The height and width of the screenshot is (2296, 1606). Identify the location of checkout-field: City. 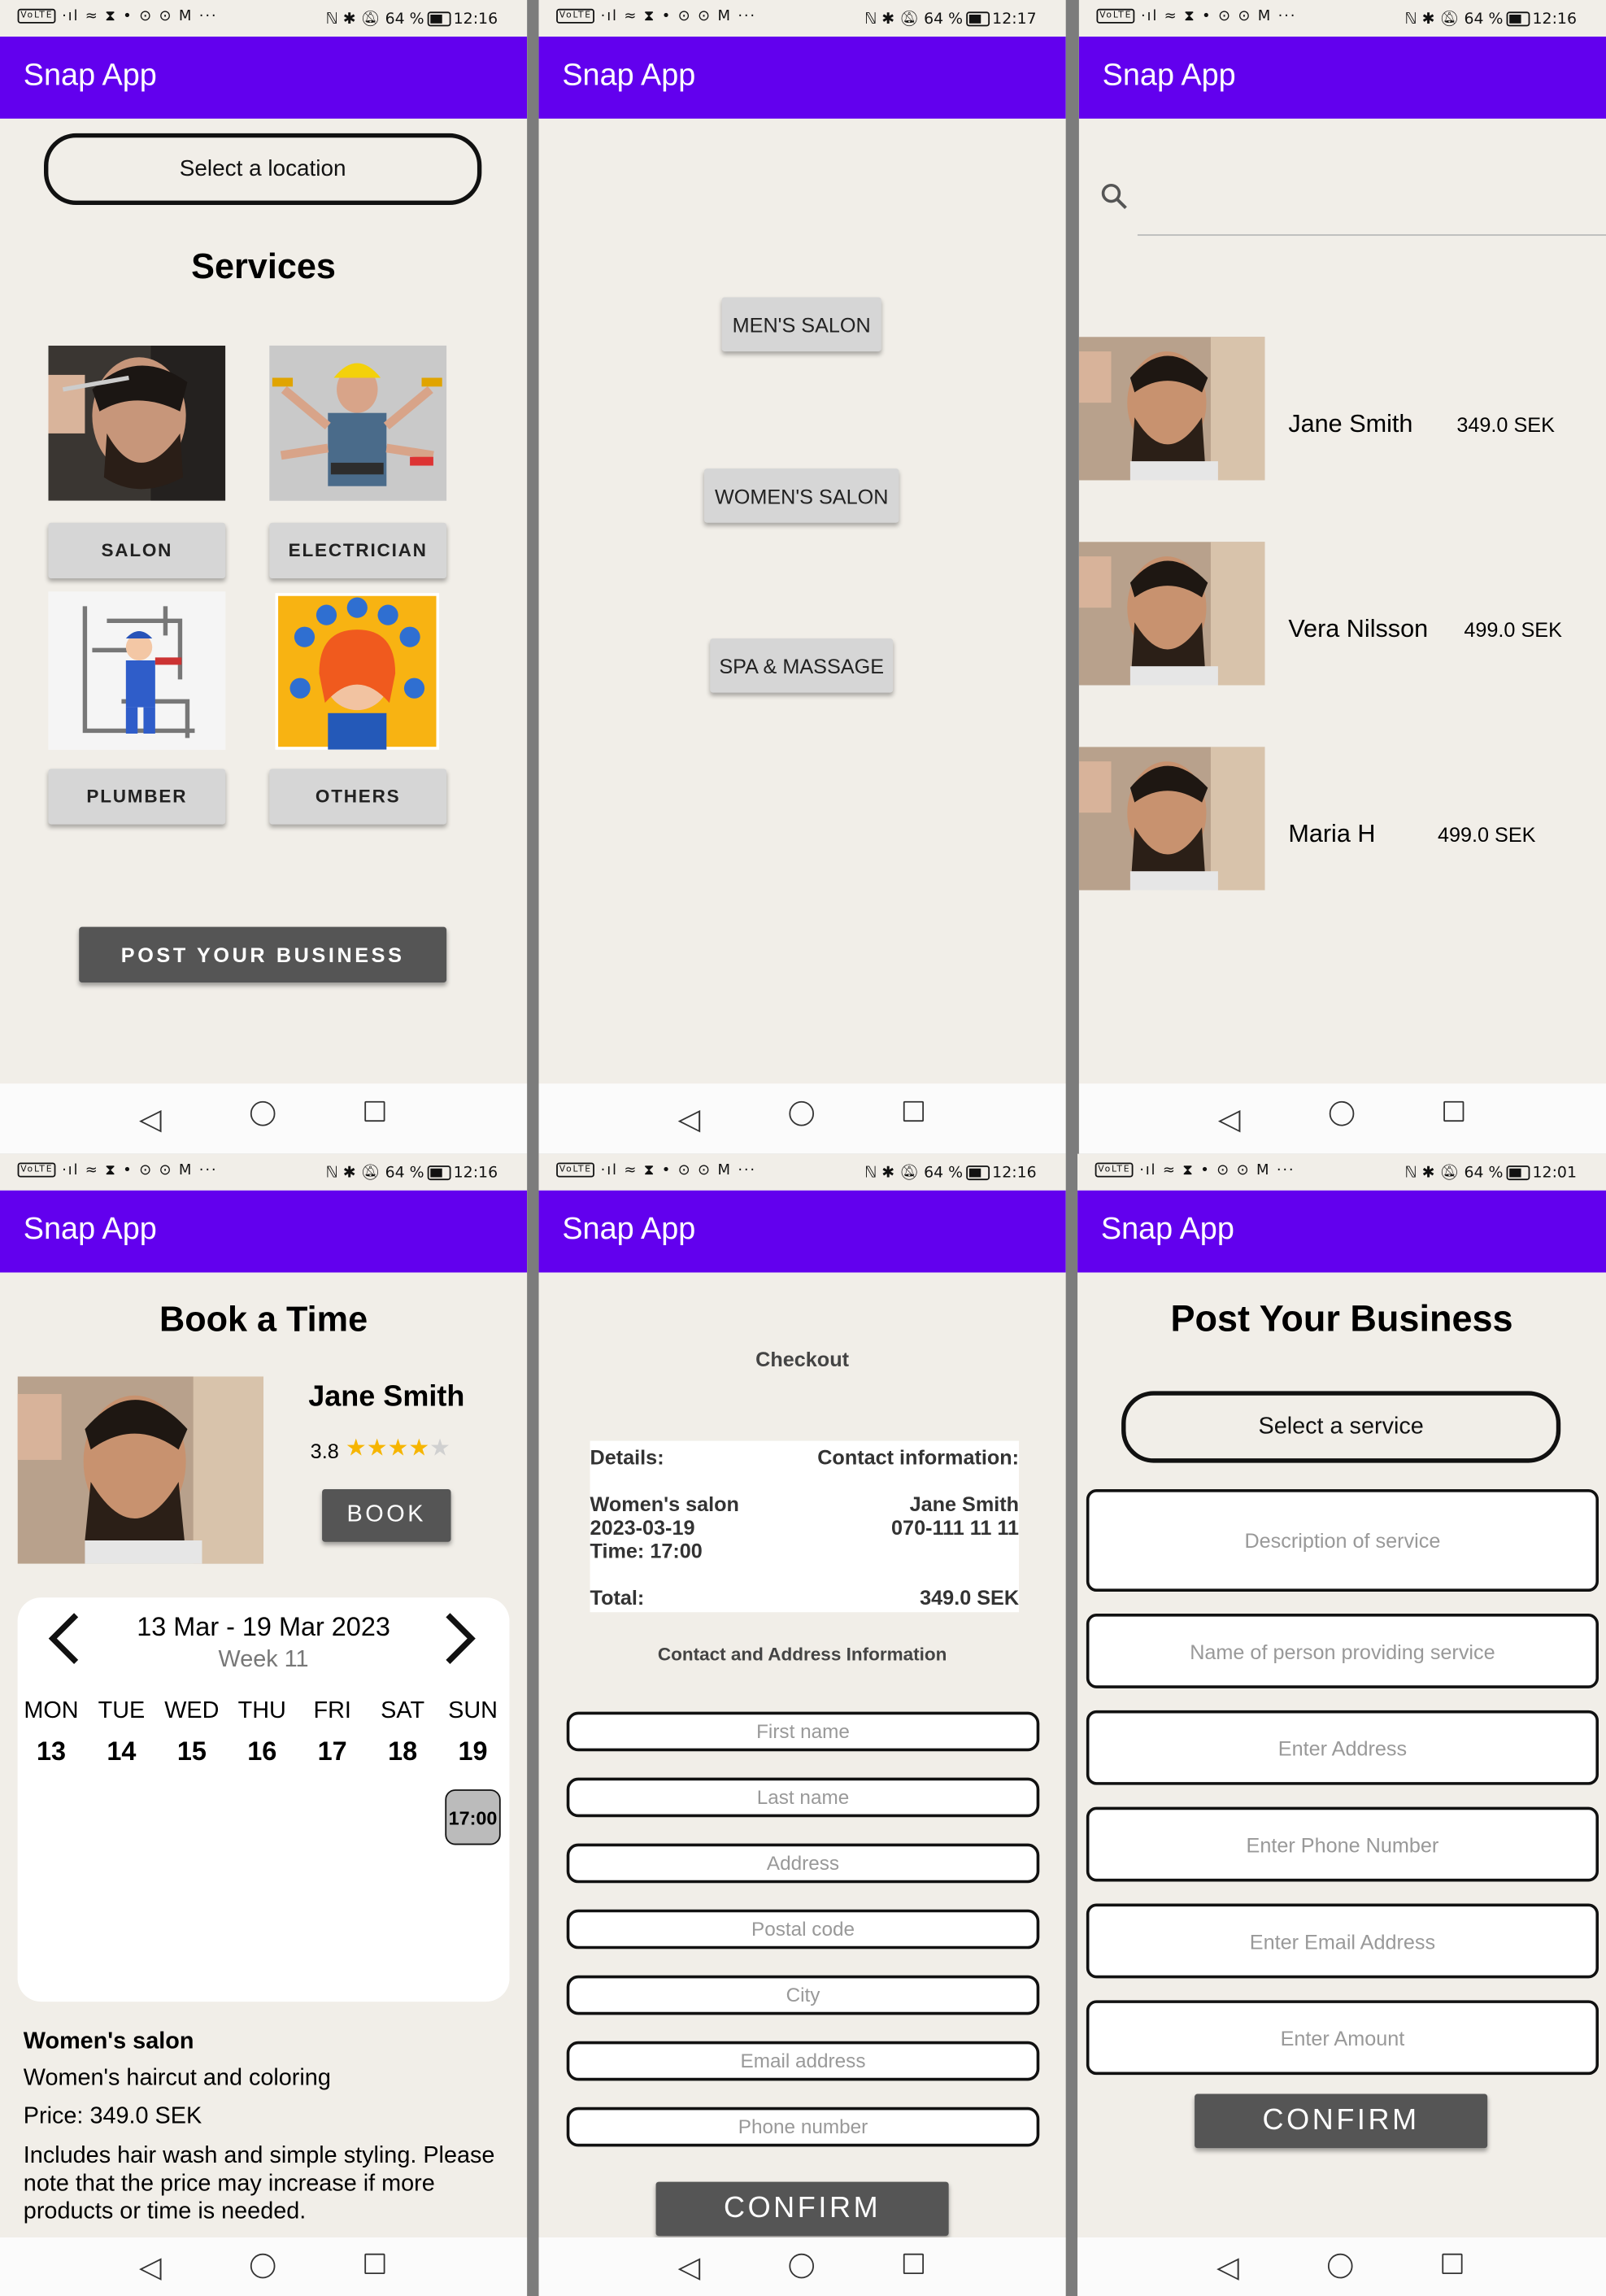
(803, 1995).